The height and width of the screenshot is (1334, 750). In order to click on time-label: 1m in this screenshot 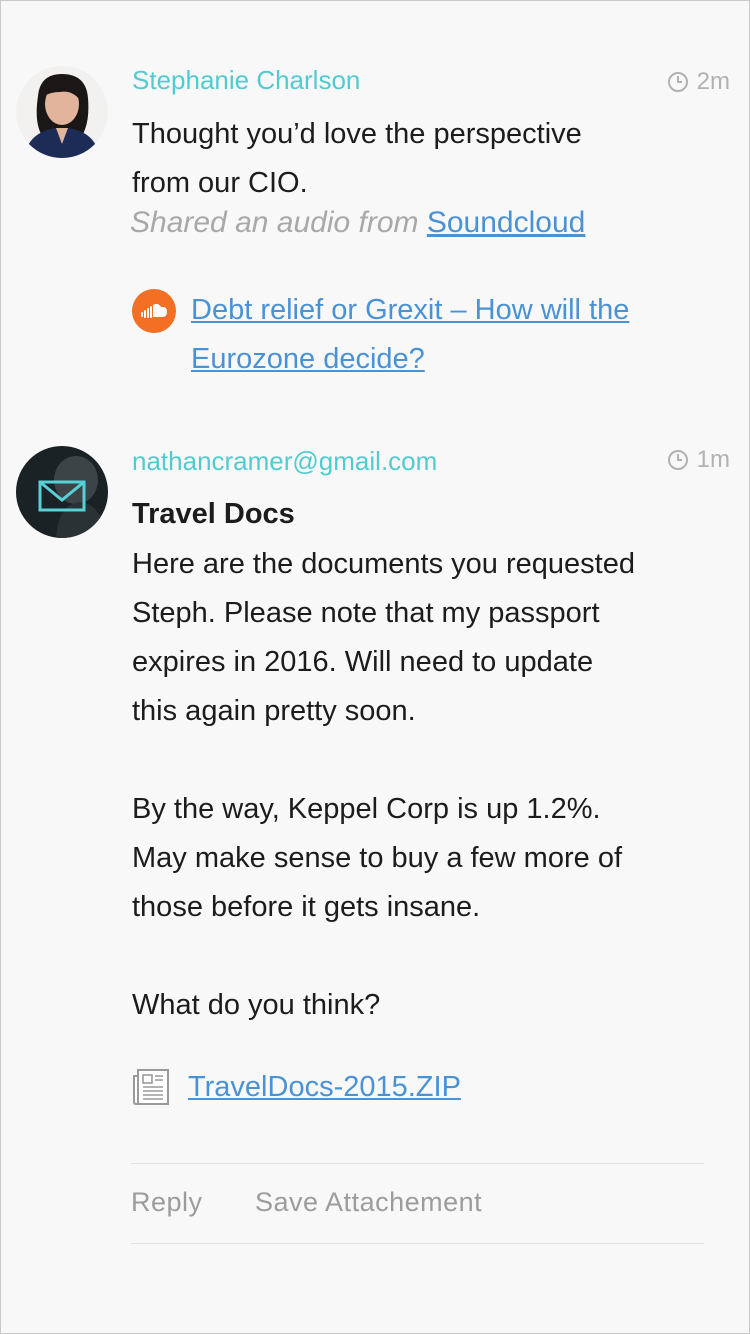, I will do `click(713, 459)`.